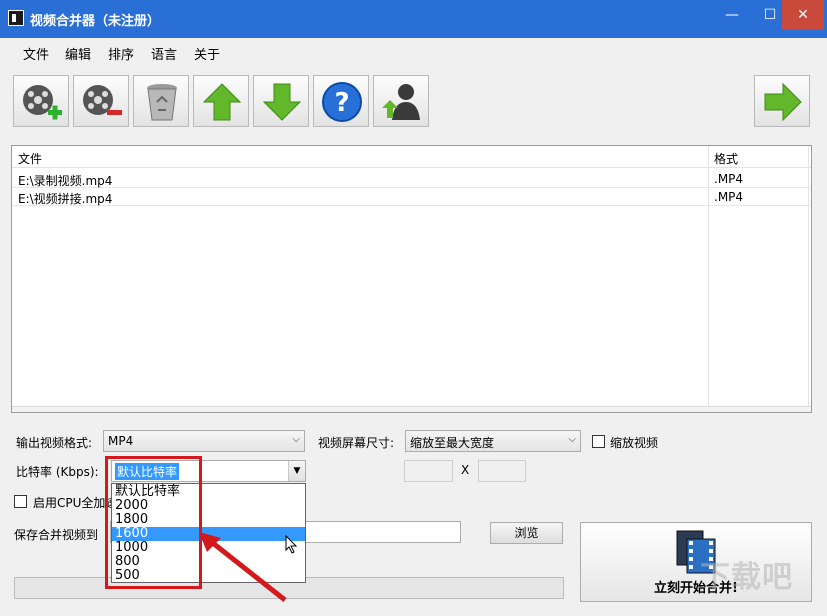 The height and width of the screenshot is (616, 827). What do you see at coordinates (428, 471) in the screenshot?
I see `width-input` at bounding box center [428, 471].